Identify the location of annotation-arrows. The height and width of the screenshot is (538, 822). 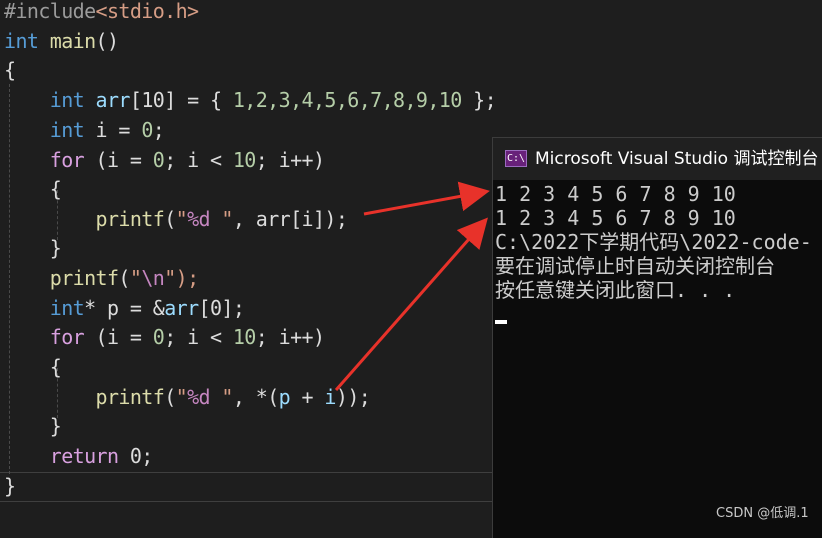
(412, 286).